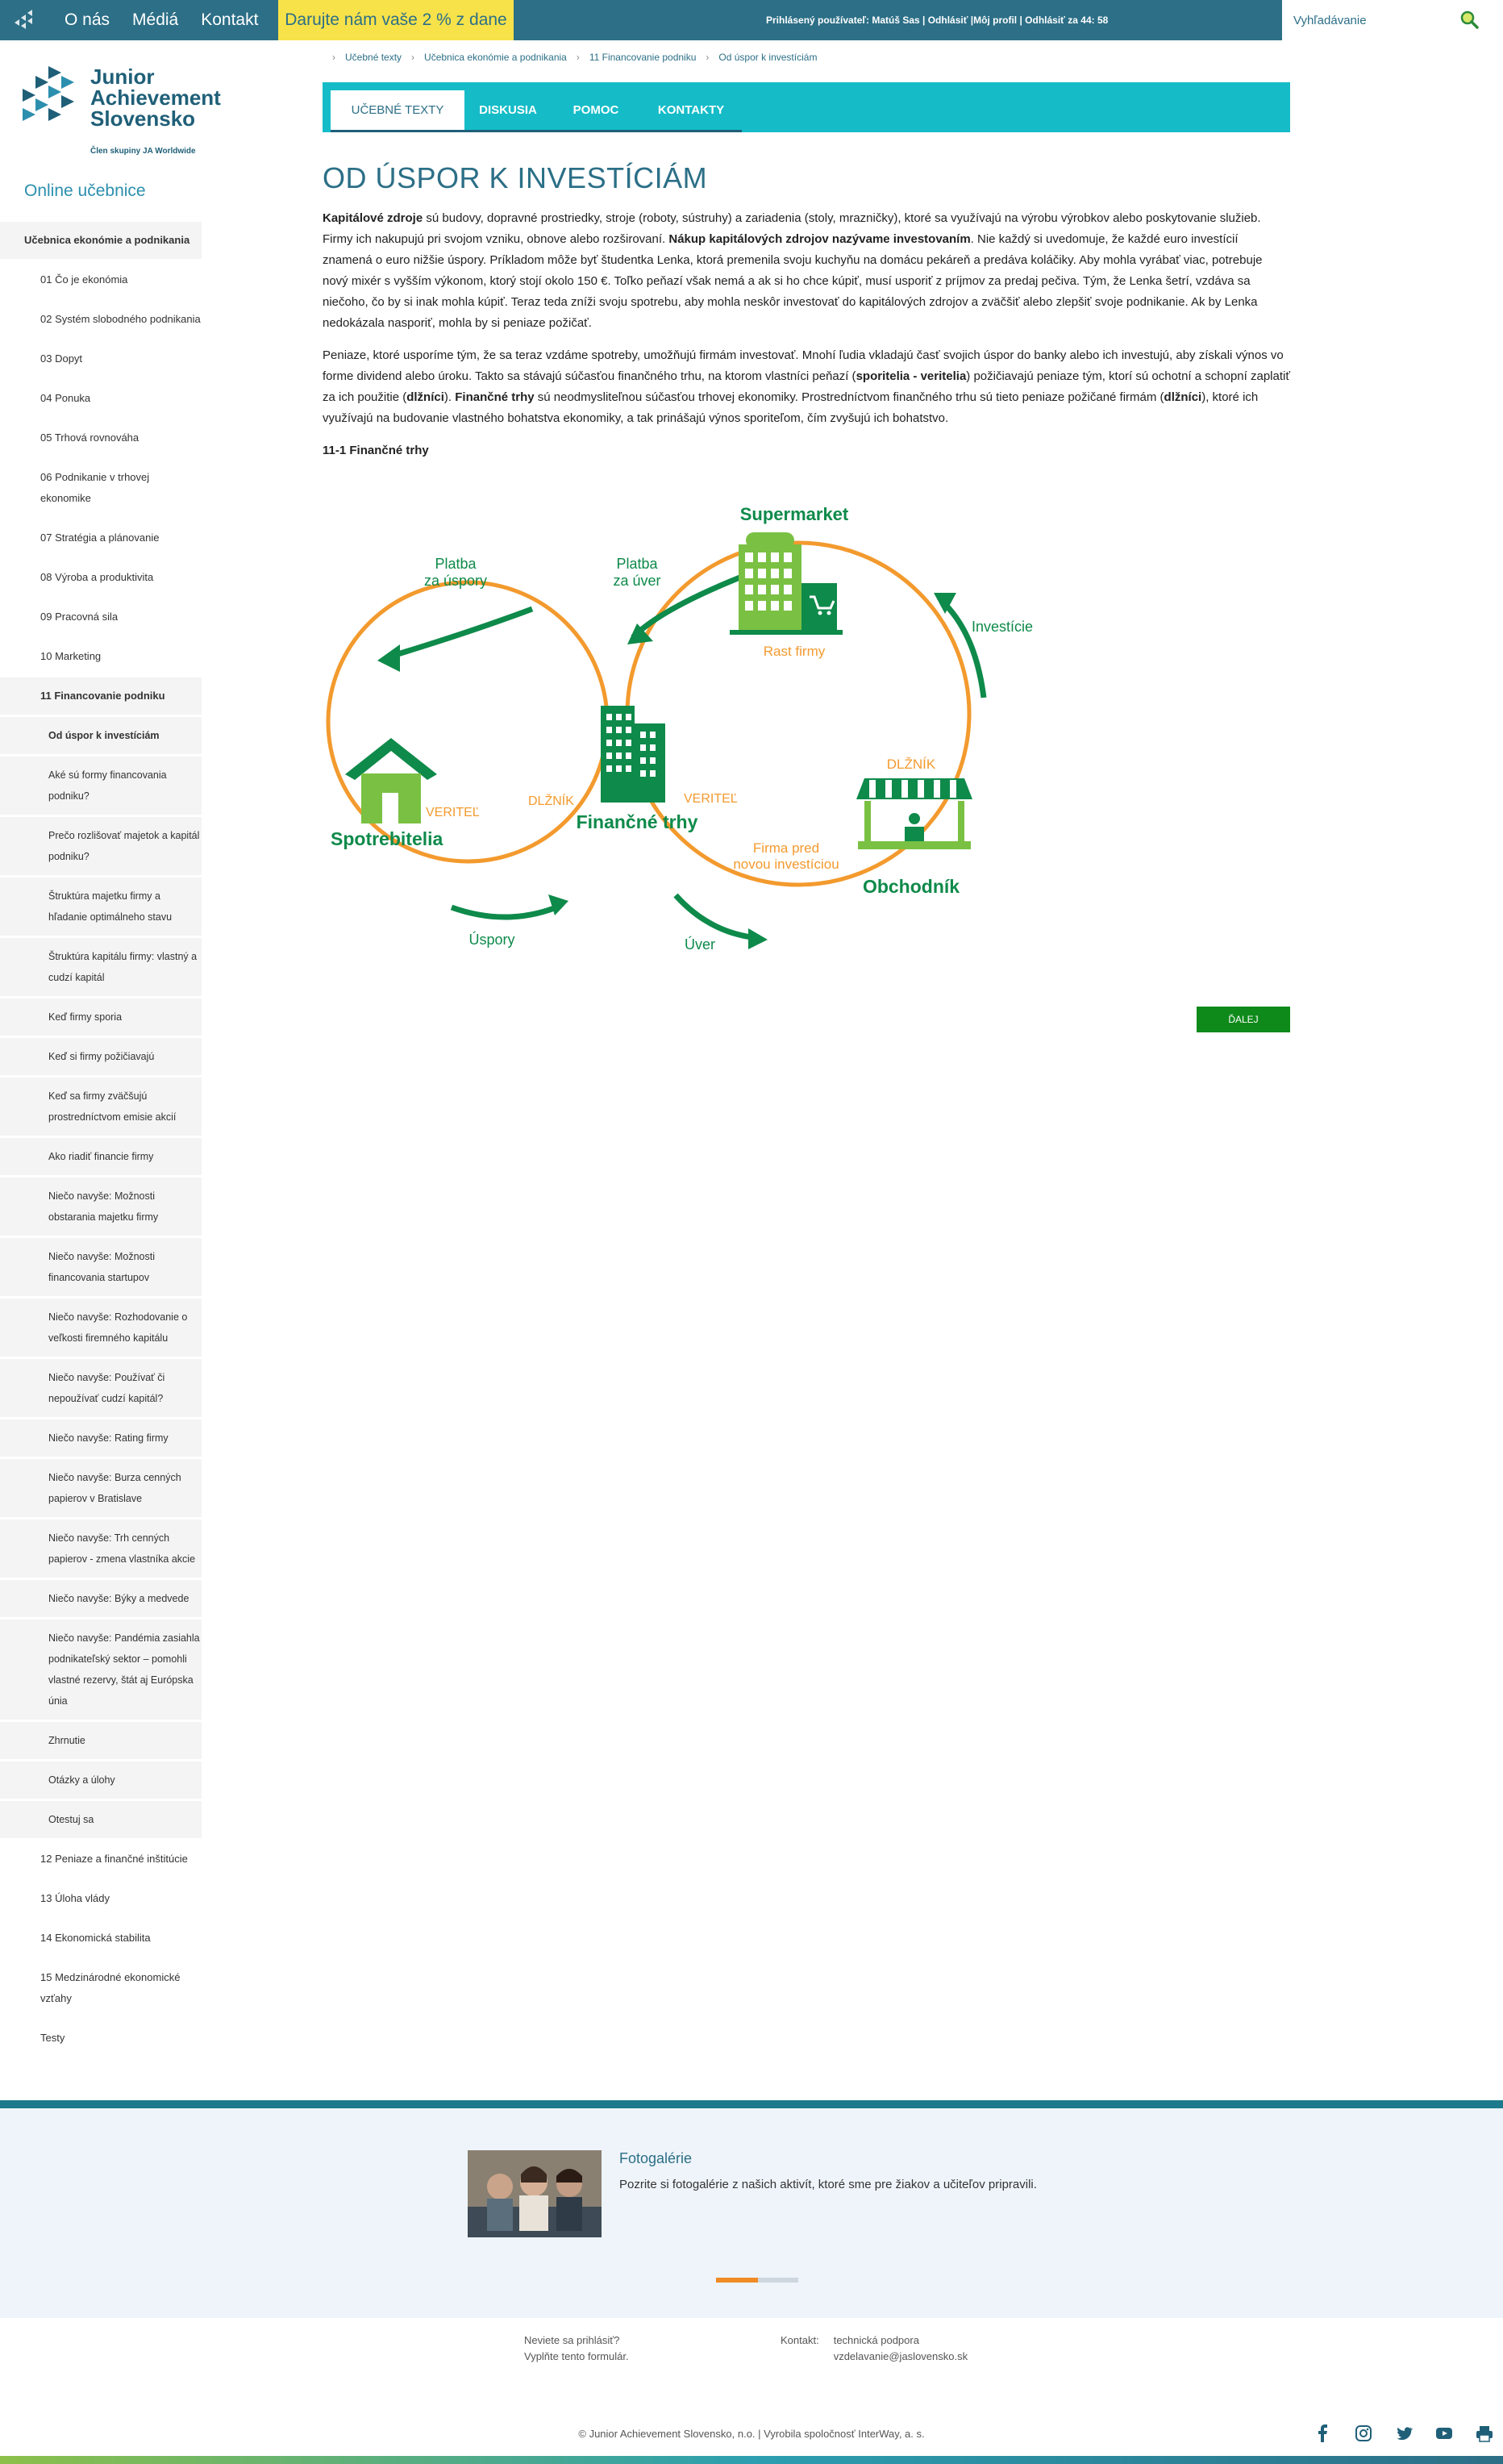  I want to click on supermarket-icon, so click(786, 583).